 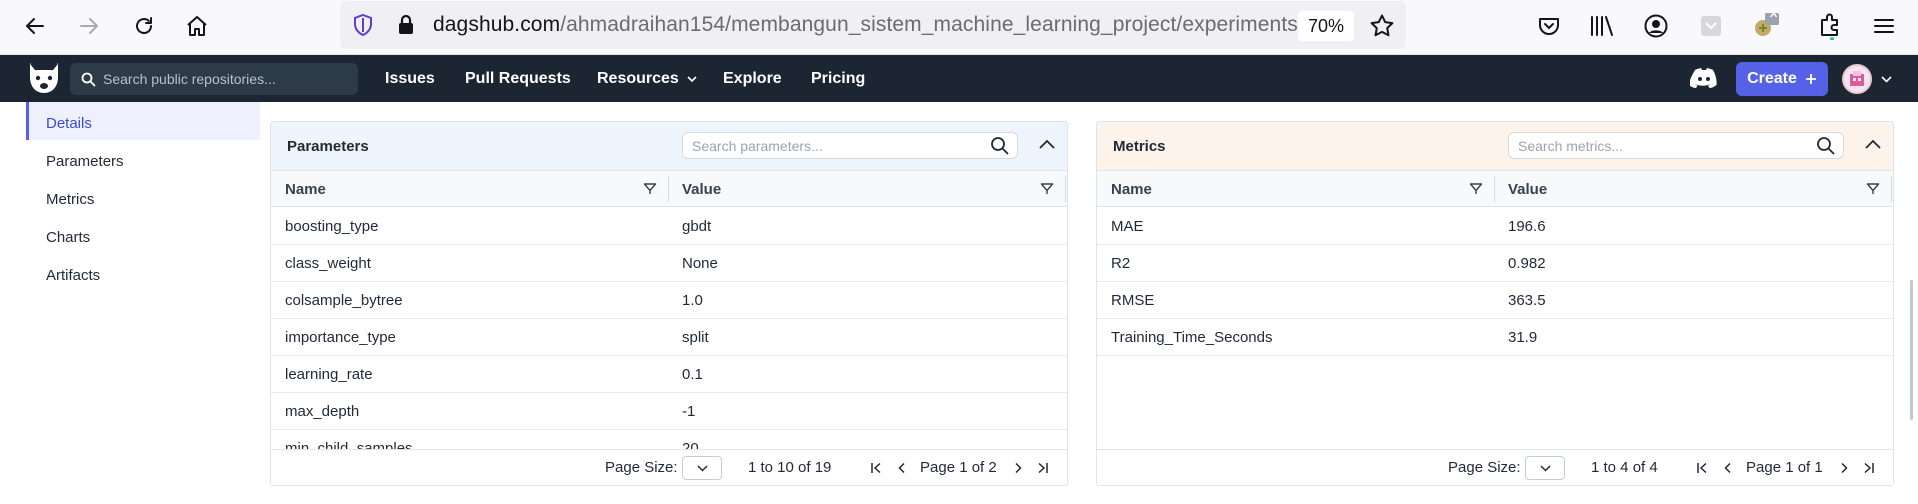 What do you see at coordinates (838, 79) in the screenshot?
I see `nav-pricing: Pricing` at bounding box center [838, 79].